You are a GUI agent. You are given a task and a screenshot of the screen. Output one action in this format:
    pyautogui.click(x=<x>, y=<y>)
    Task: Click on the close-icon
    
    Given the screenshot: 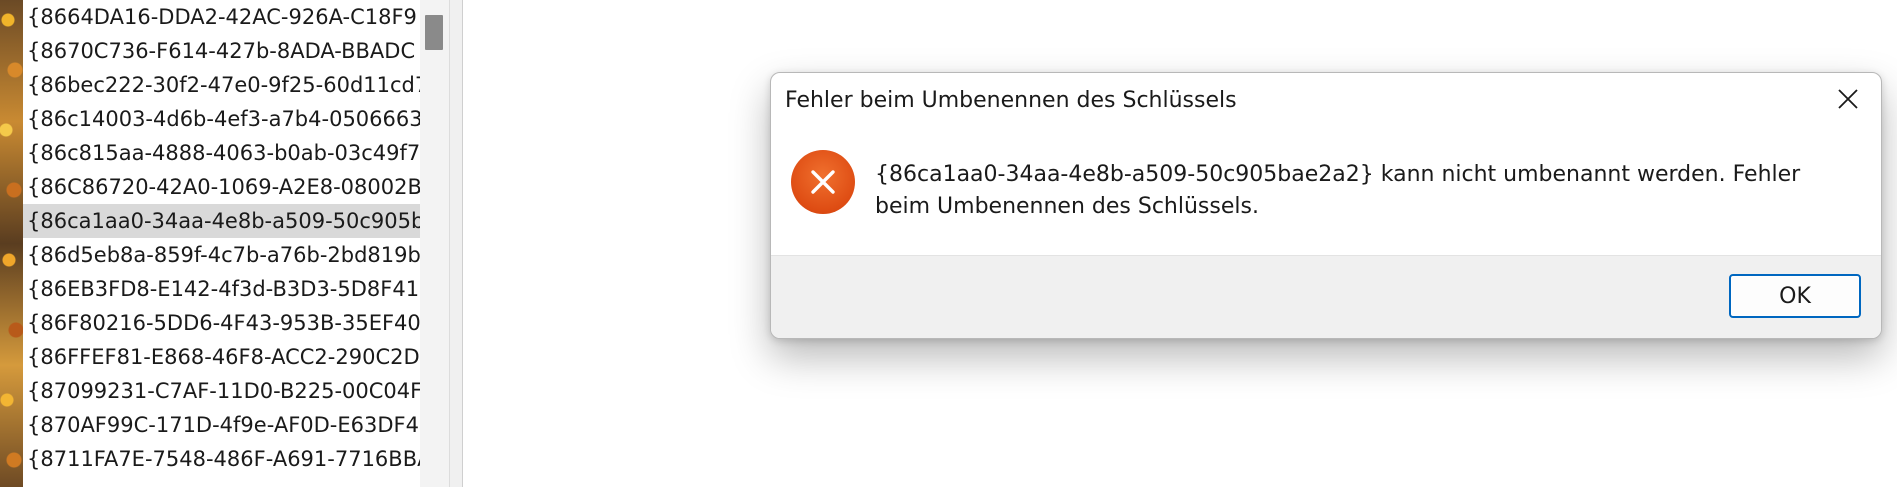 What is the action you would take?
    pyautogui.click(x=1848, y=99)
    